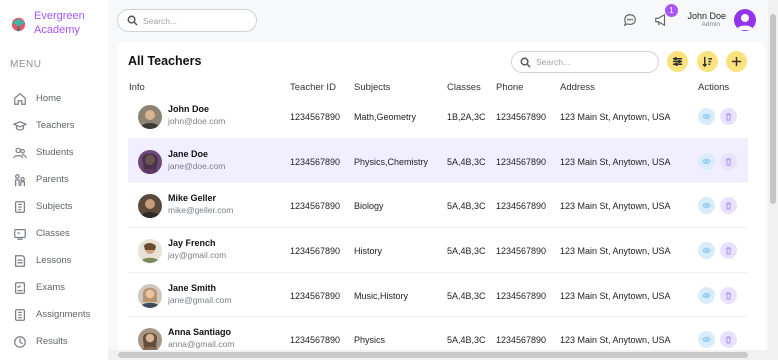 The width and height of the screenshot is (778, 360). I want to click on teacher-subjects: Math,Geometry, so click(385, 117).